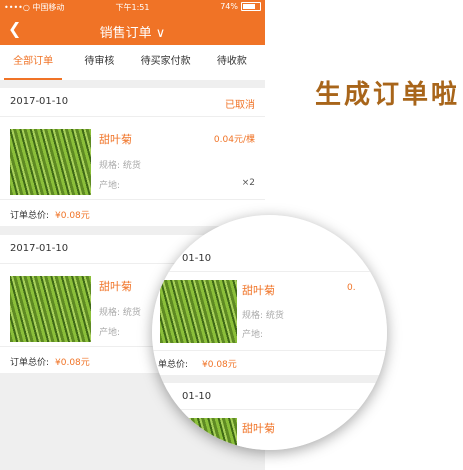 Image resolution: width=463 pixels, height=470 pixels. I want to click on status-bar: ••••○ 中国移动 下午1:51 74%, so click(132, 7).